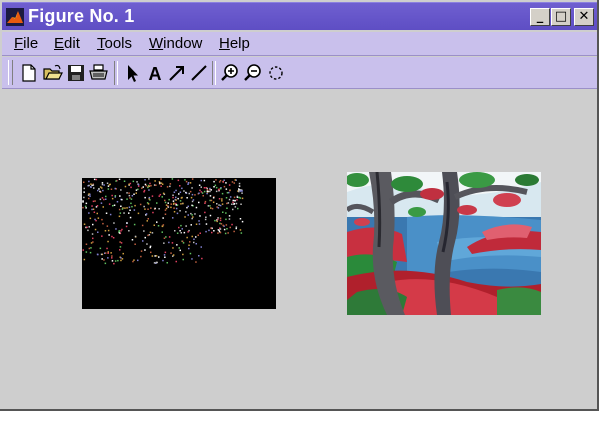 This screenshot has height=445, width=603. What do you see at coordinates (101, 43) in the screenshot?
I see `menu-tools-accel: T` at bounding box center [101, 43].